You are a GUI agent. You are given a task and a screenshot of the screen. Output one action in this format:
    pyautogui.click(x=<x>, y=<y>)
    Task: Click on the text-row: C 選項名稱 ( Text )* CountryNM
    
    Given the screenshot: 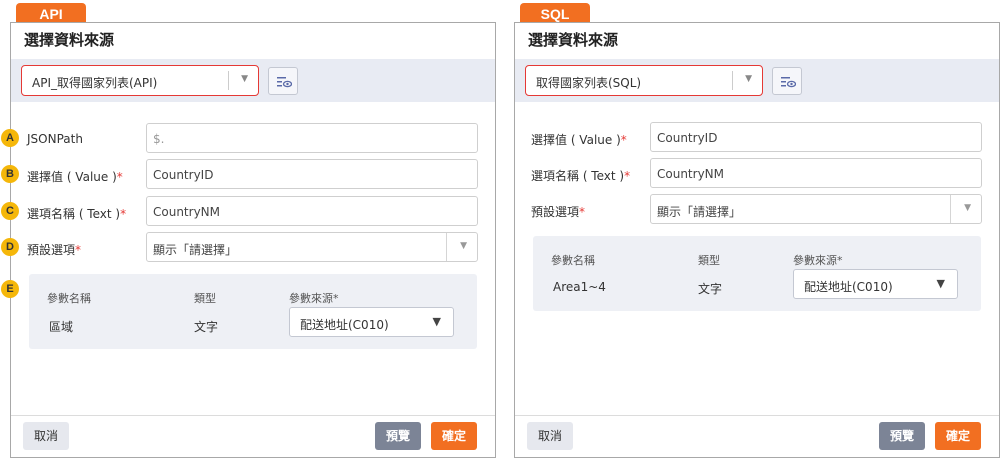 What is the action you would take?
    pyautogui.click(x=248, y=211)
    